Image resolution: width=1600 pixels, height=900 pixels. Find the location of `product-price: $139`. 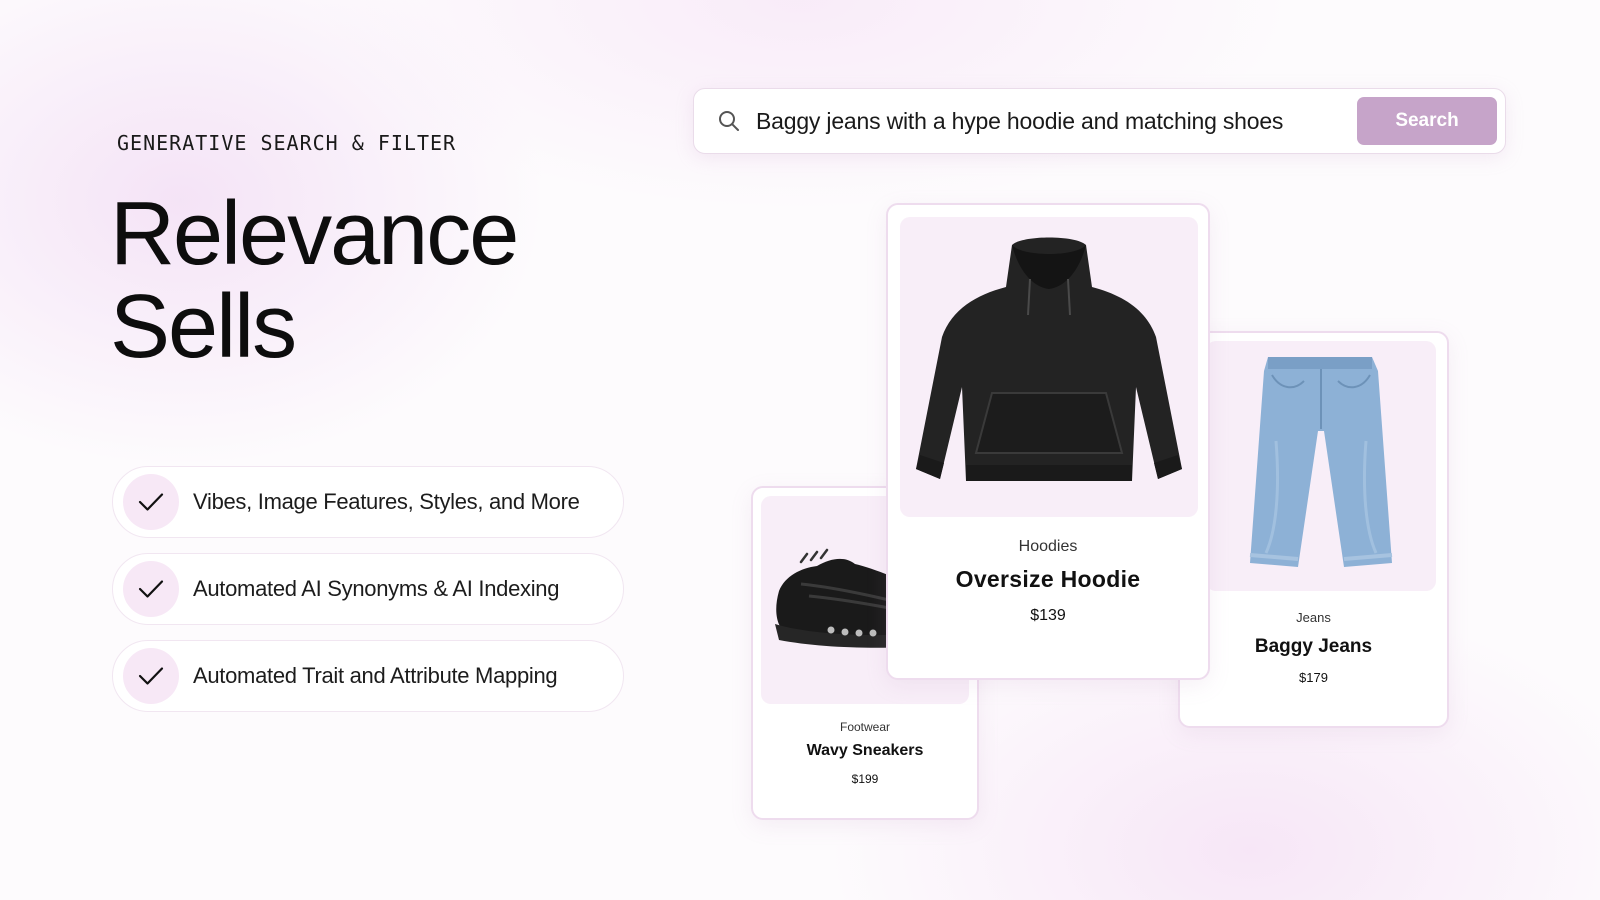

product-price: $139 is located at coordinates (1048, 615).